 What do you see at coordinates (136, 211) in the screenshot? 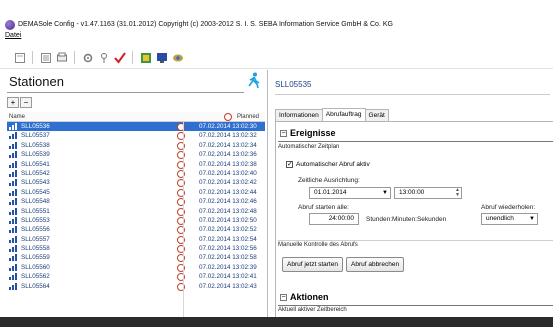
I see `station-row: SLL05551 07.02.2014 13:02:48` at bounding box center [136, 211].